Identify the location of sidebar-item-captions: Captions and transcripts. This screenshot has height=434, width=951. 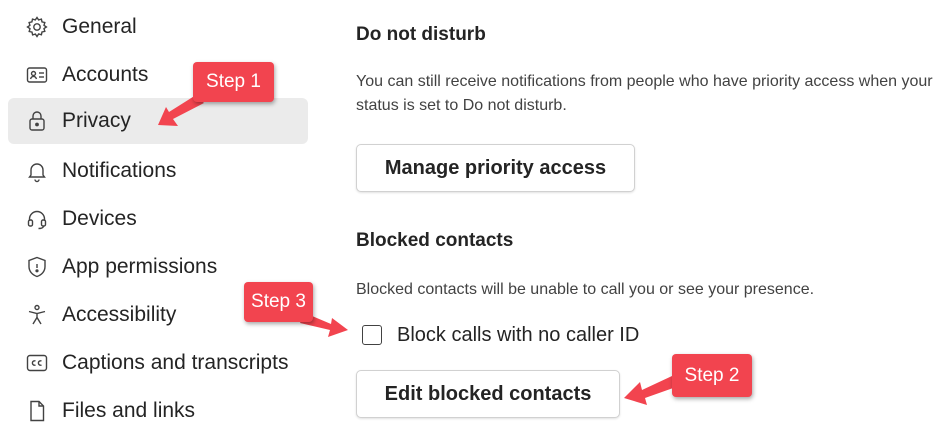
(158, 363).